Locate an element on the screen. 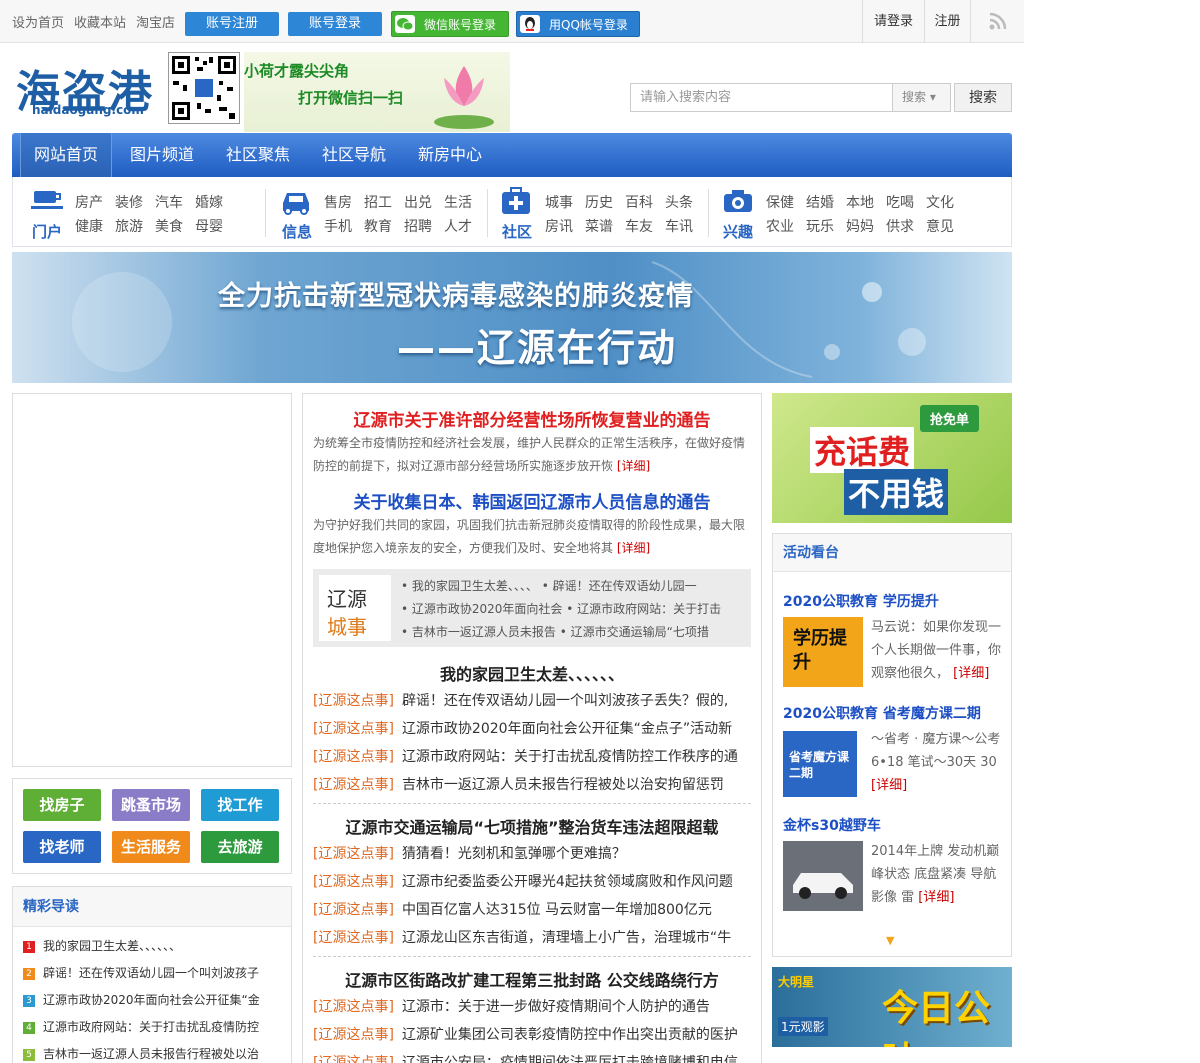 This screenshot has width=1200, height=1063. rss-icon is located at coordinates (997, 21).